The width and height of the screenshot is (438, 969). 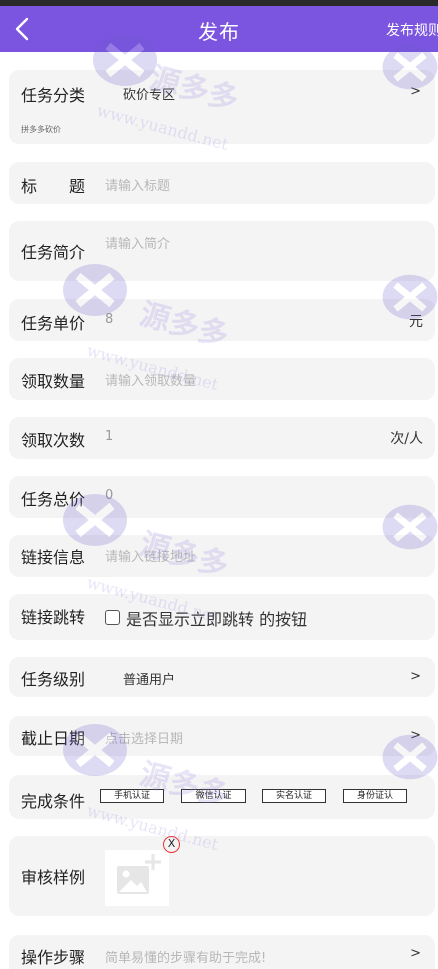 What do you see at coordinates (41, 129) in the screenshot?
I see `category-sub-value: 拼多多砍价` at bounding box center [41, 129].